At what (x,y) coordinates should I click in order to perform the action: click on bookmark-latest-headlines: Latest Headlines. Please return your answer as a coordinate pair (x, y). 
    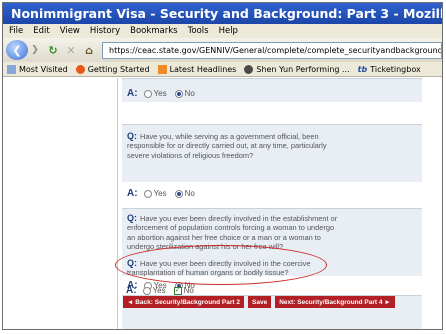
    Looking at the image, I should click on (197, 69).